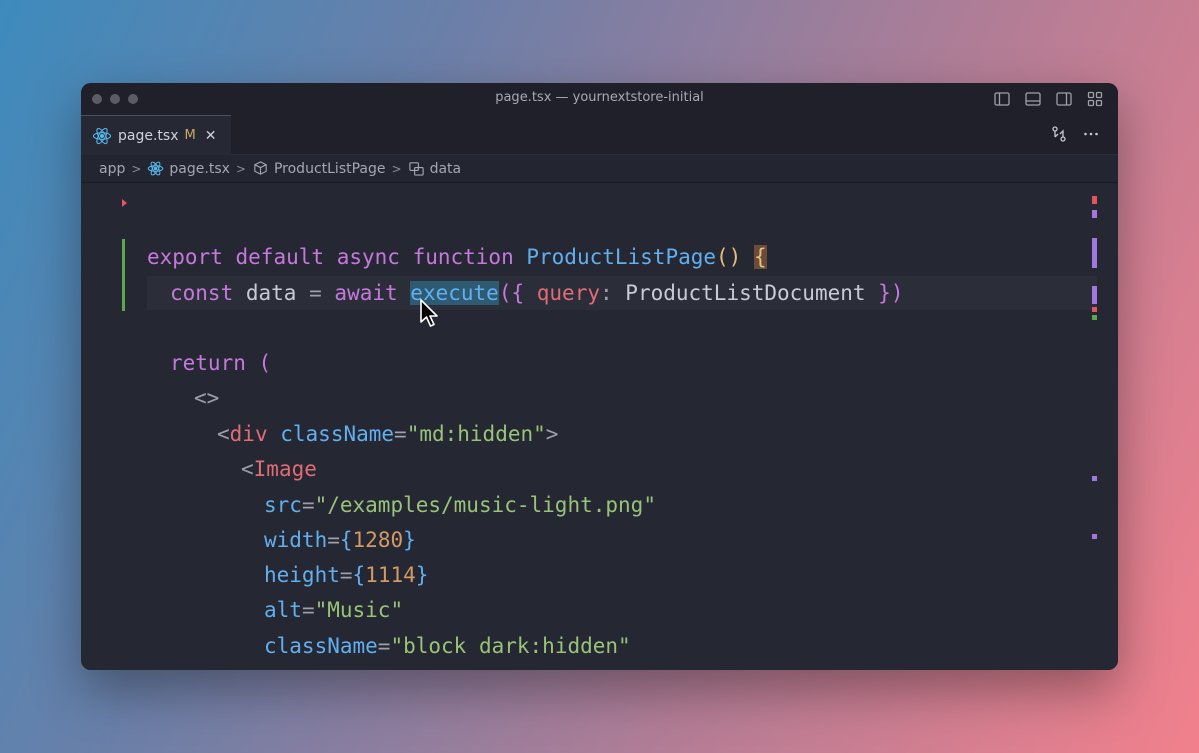  What do you see at coordinates (260, 168) in the screenshot?
I see `component-icon` at bounding box center [260, 168].